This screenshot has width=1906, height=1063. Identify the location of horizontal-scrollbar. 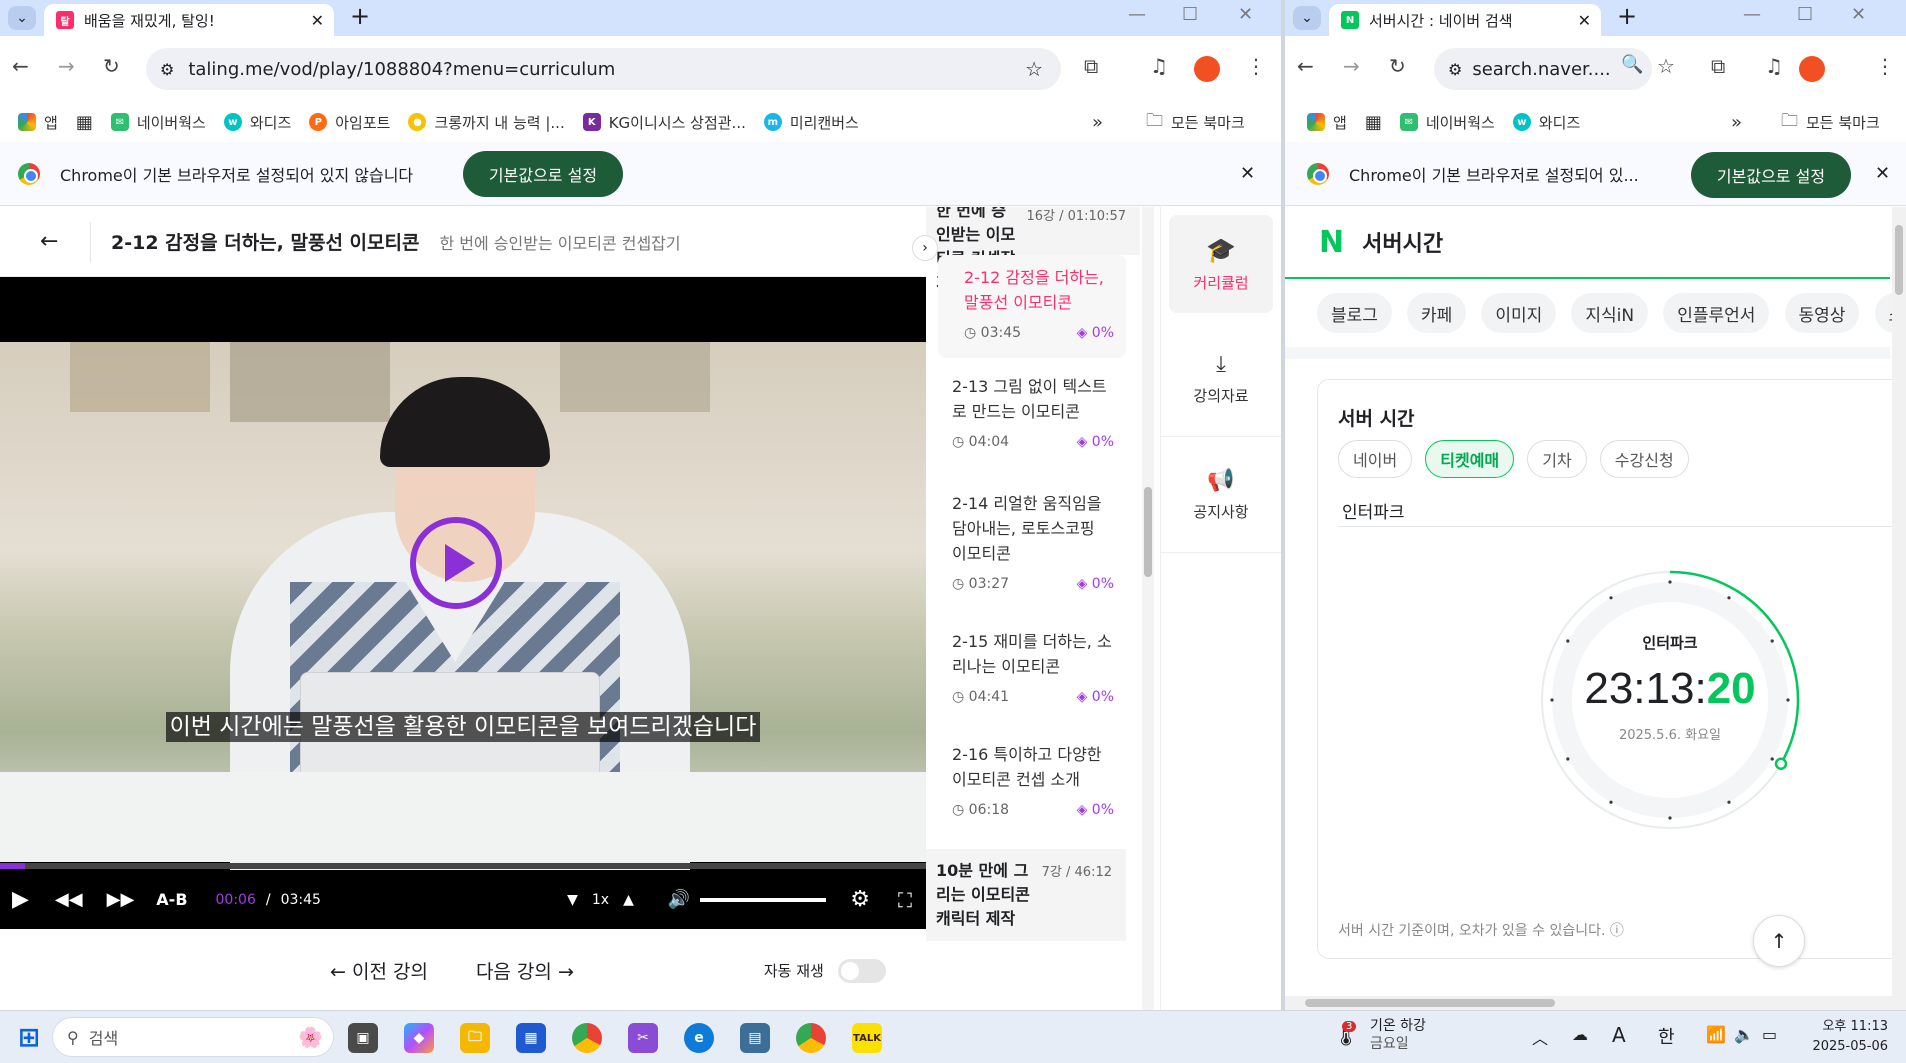
(1588, 1003).